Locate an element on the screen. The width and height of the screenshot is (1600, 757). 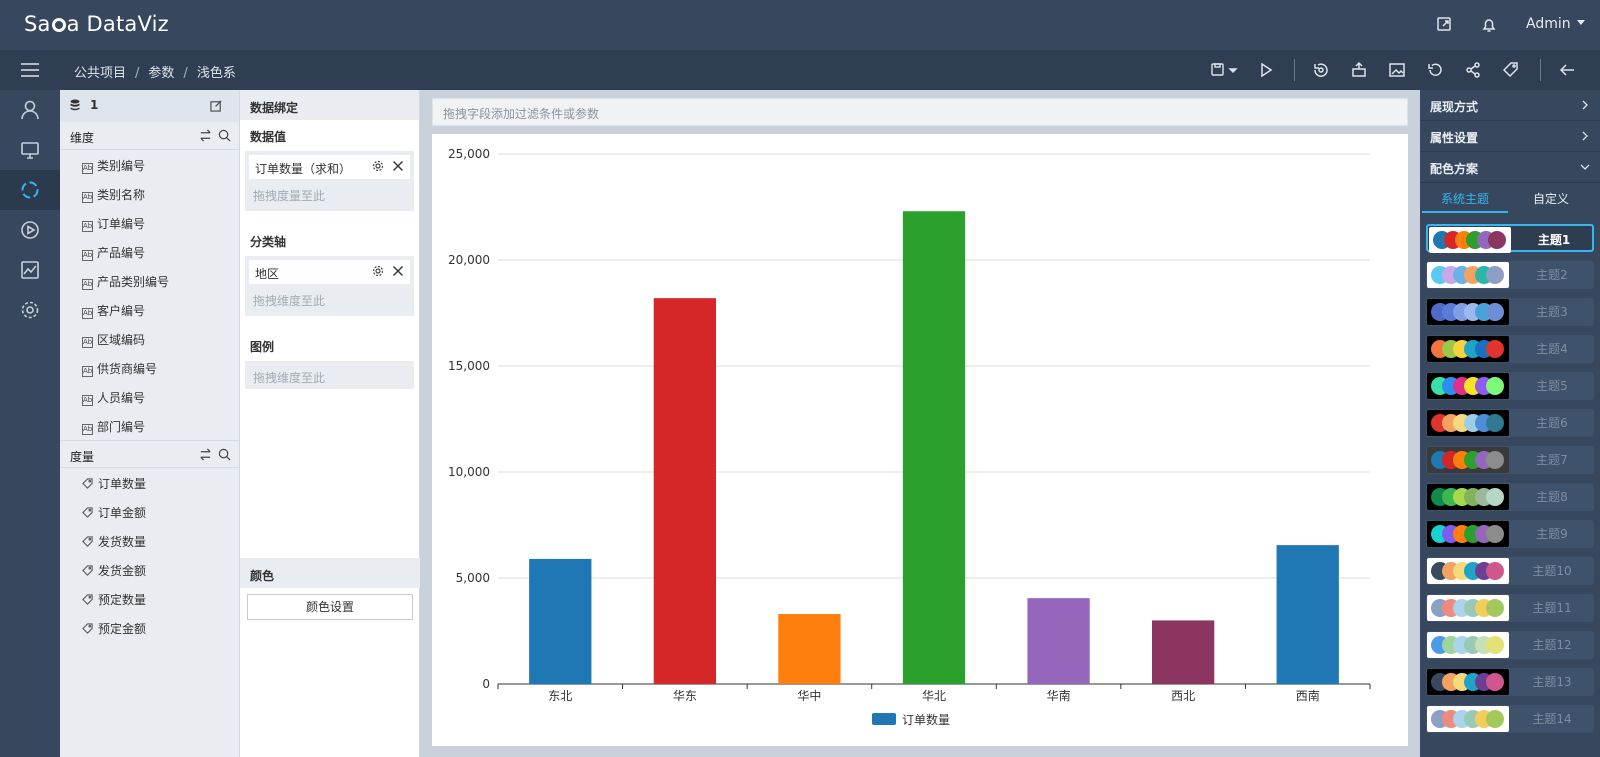
theme-option: 主题6 is located at coordinates (1510, 423).